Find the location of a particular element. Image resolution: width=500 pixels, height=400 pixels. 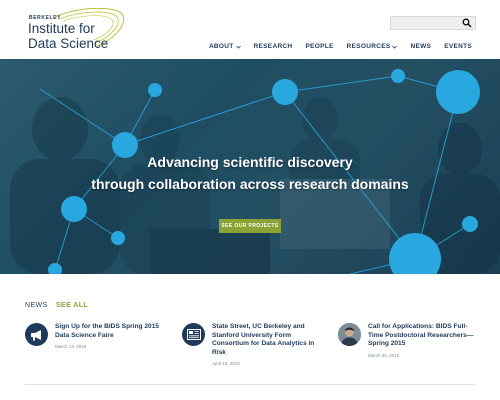

nav-item-research: RESEARCH is located at coordinates (273, 46).